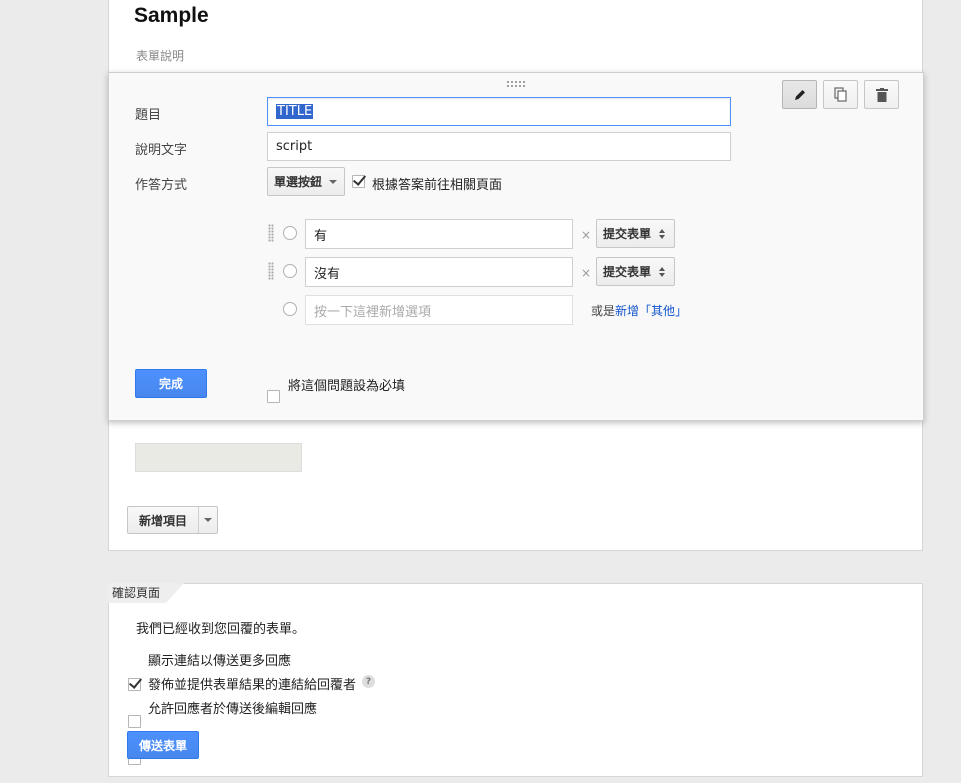 This screenshot has height=783, width=961. I want to click on send-form-button: 傳送表單, so click(163, 745).